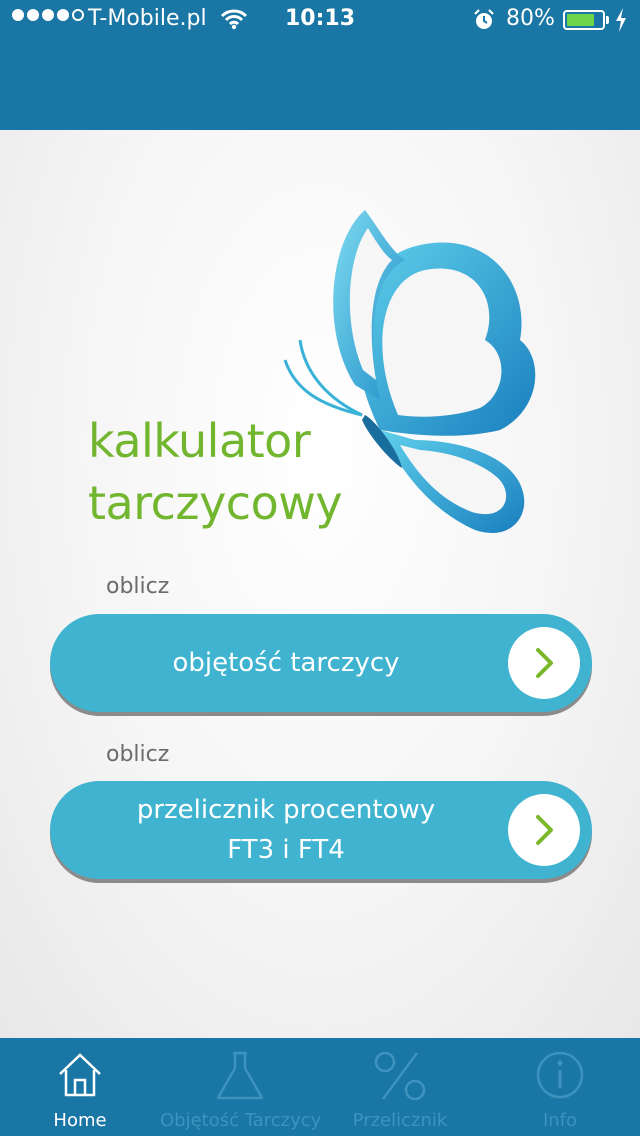  What do you see at coordinates (215, 472) in the screenshot?
I see `app-logo-text: kalkulator tarczycowy` at bounding box center [215, 472].